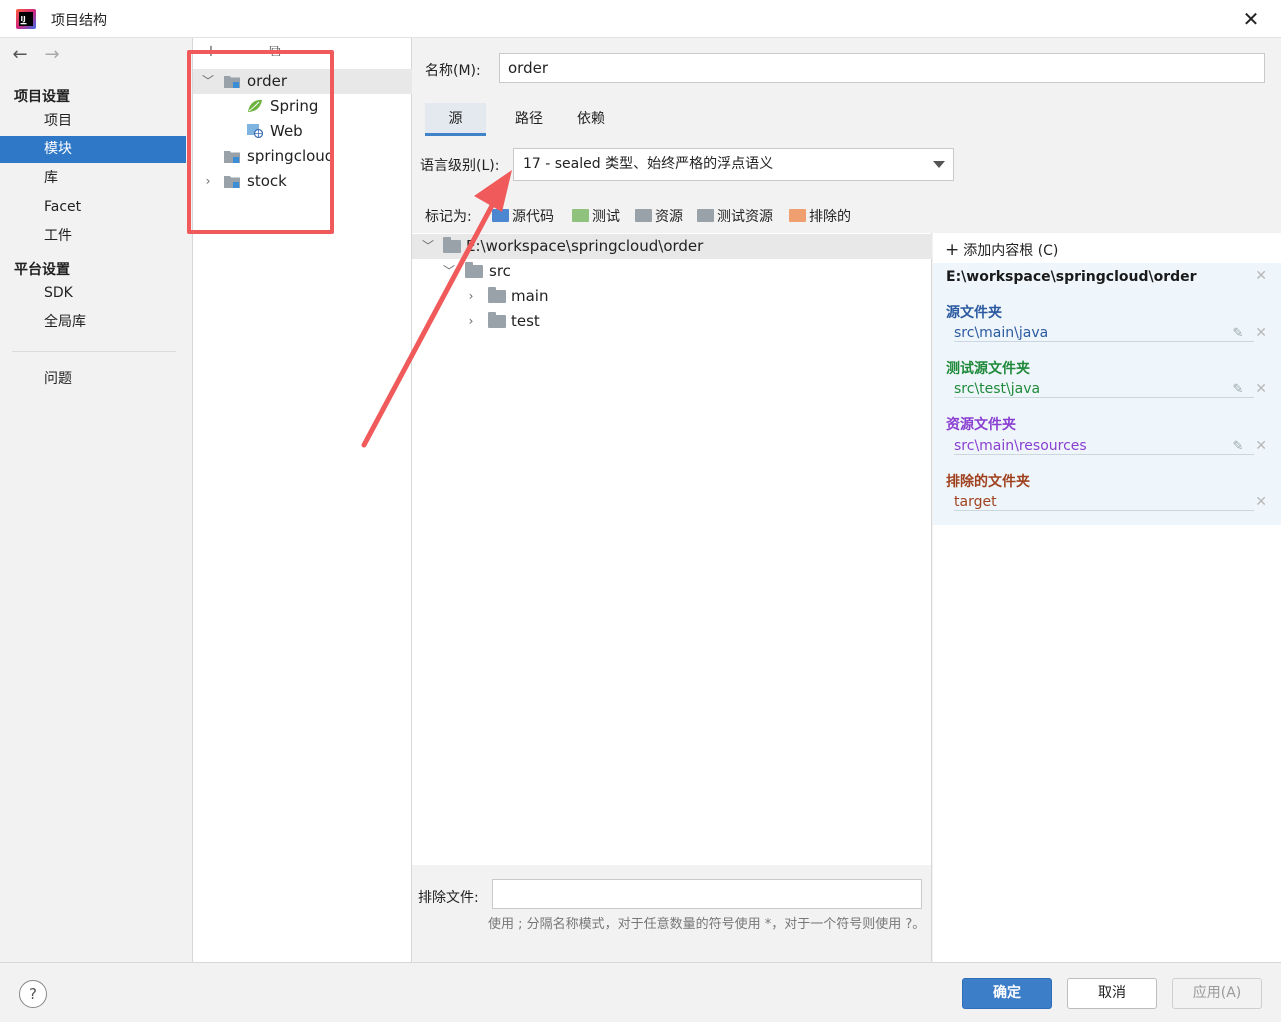 The width and height of the screenshot is (1281, 1022). I want to click on mark-excluded-button: 排除的, so click(820, 217).